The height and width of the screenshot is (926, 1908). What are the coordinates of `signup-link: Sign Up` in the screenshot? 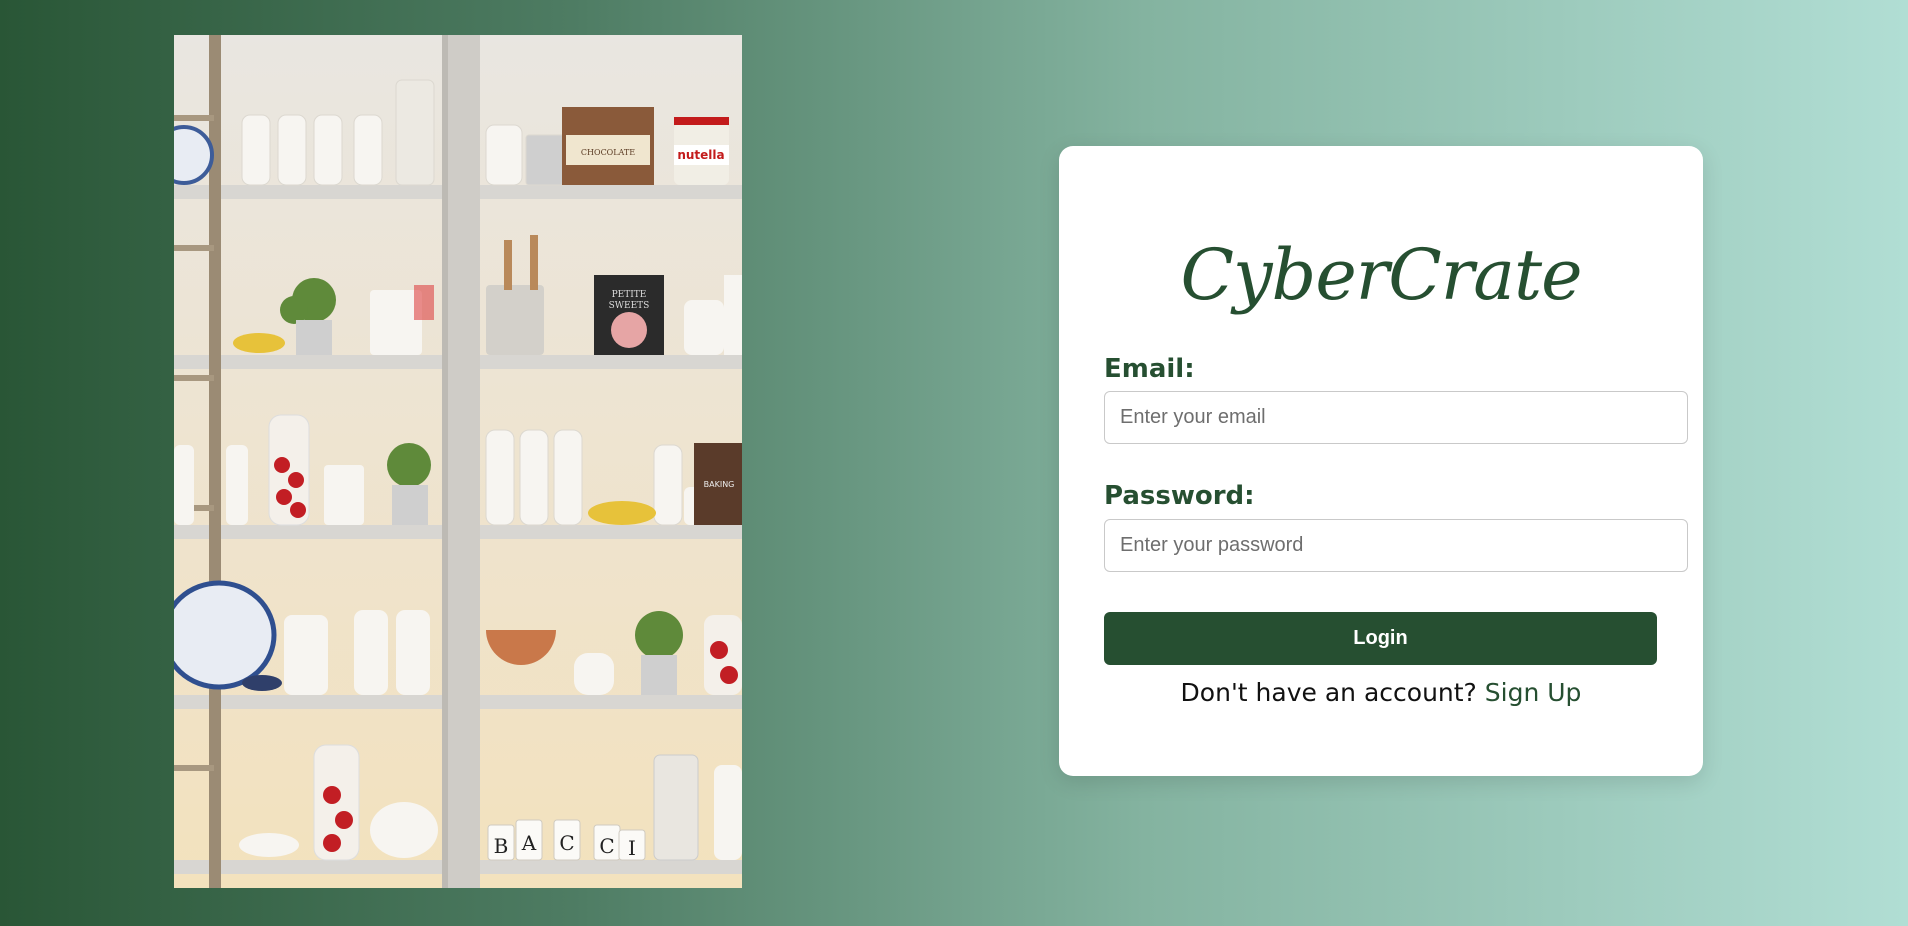 It's located at (1533, 692).